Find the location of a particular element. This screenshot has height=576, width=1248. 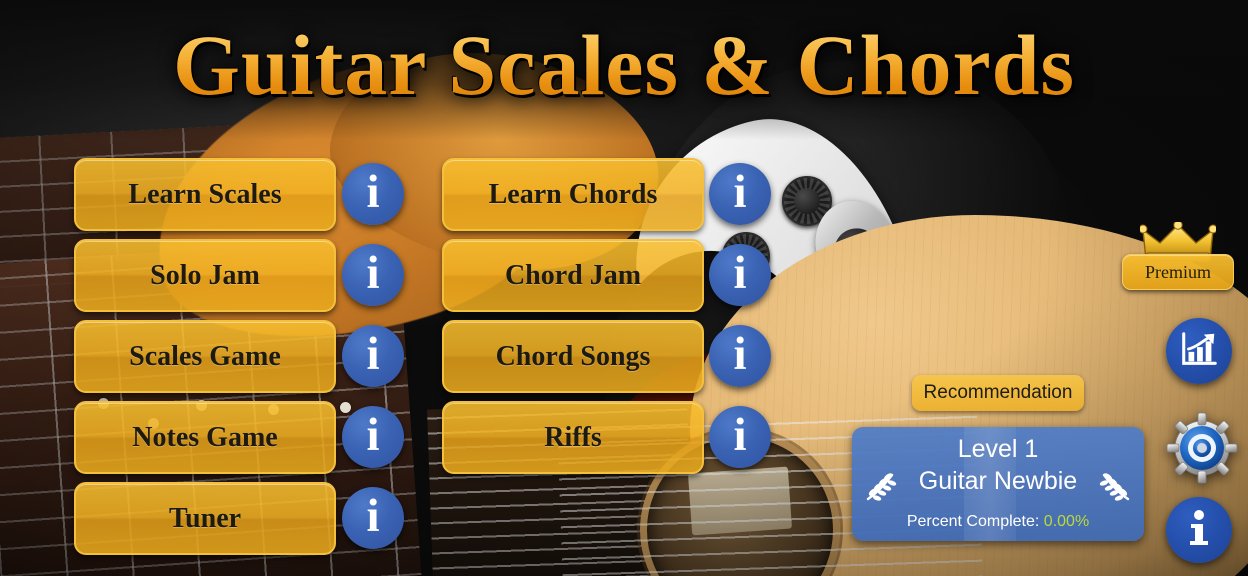

bar-chart-growth-icon is located at coordinates (1199, 351).